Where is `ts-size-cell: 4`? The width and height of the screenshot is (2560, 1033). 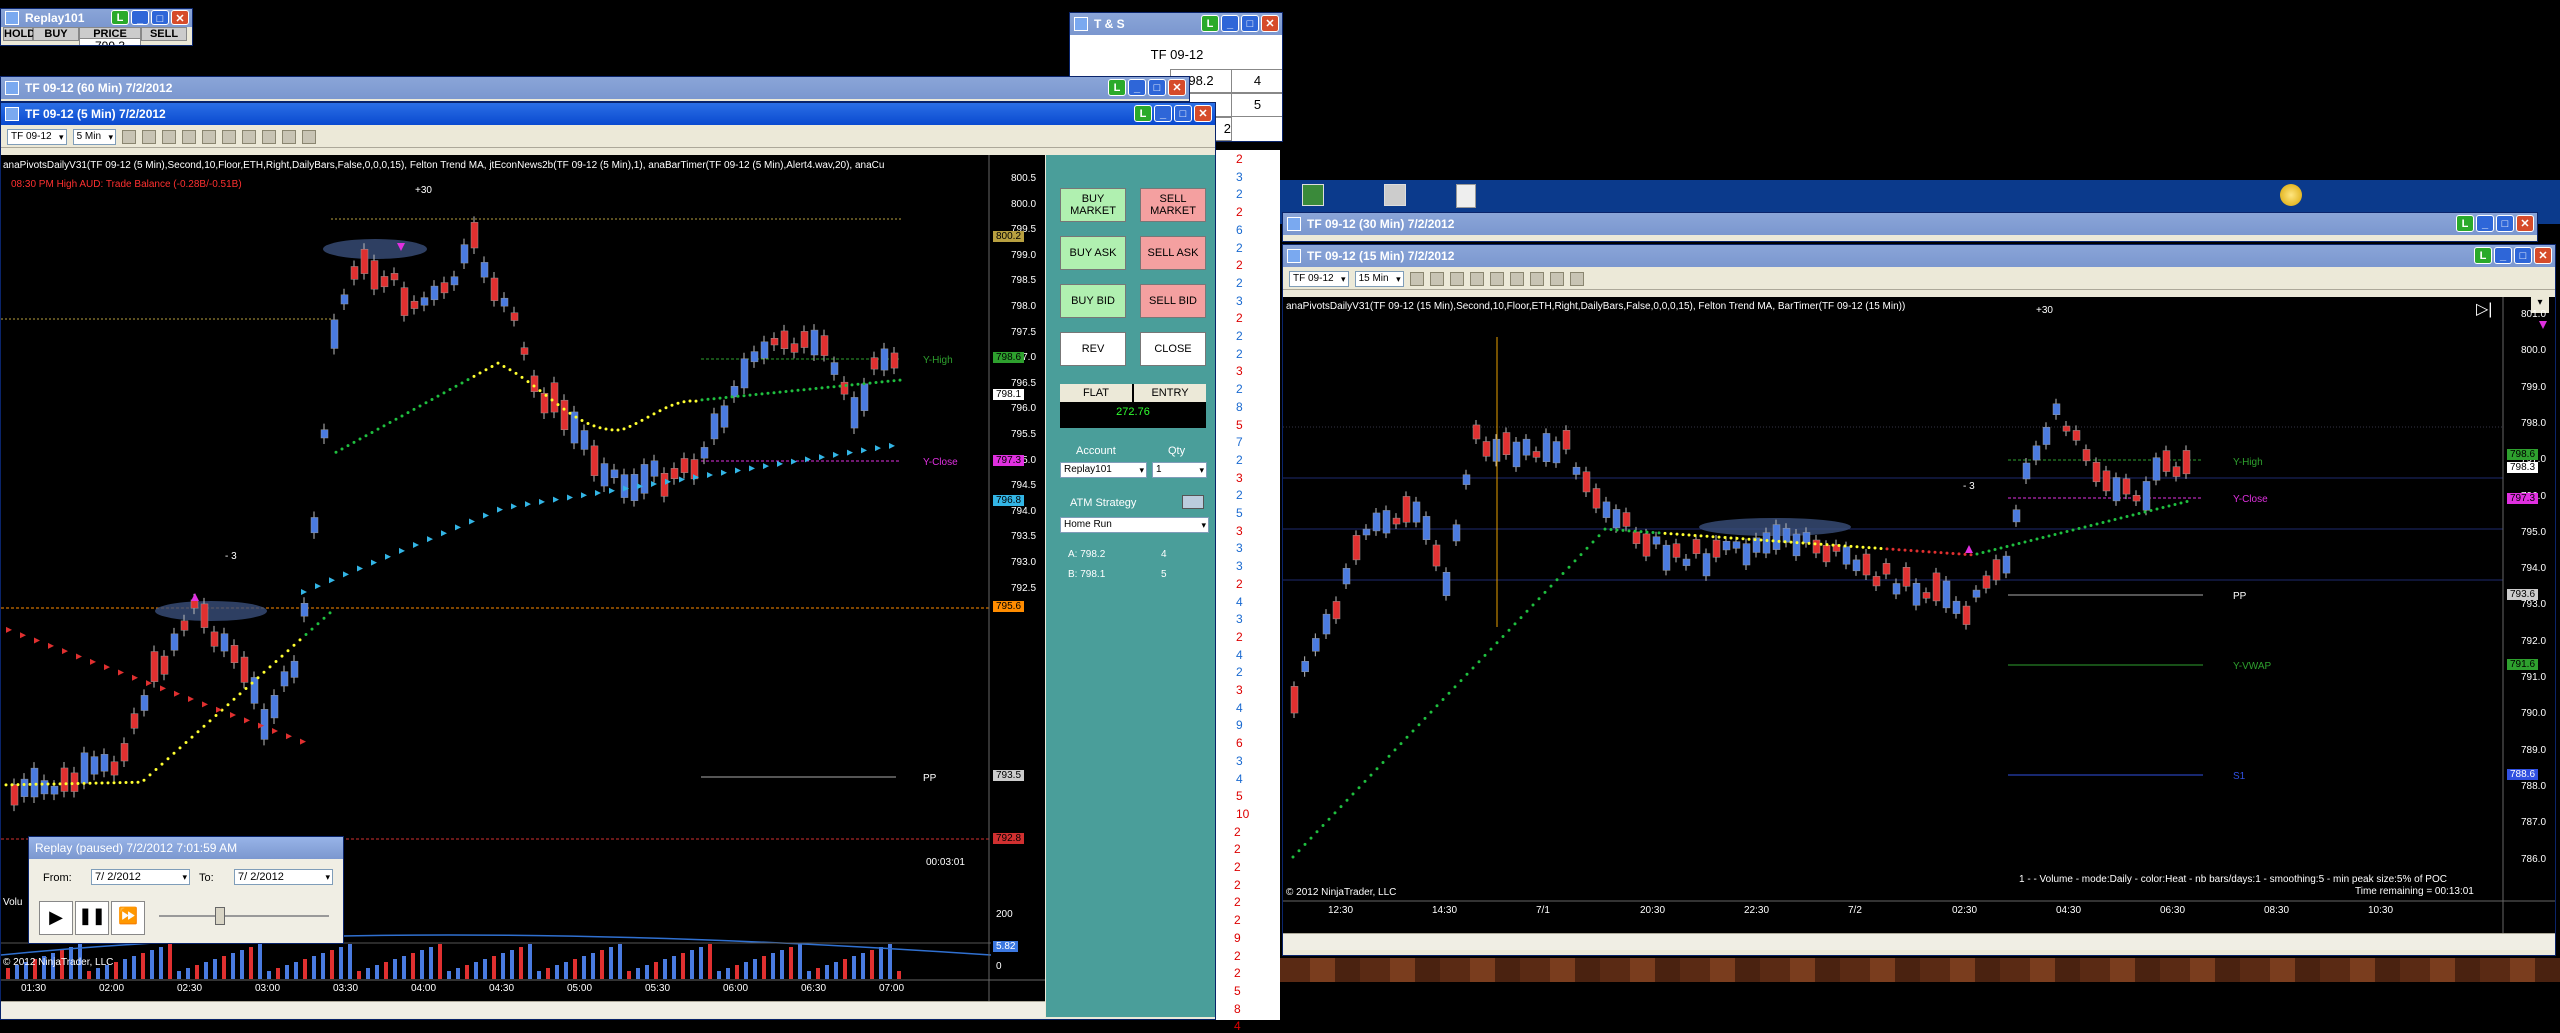 ts-size-cell: 4 is located at coordinates (1256, 81).